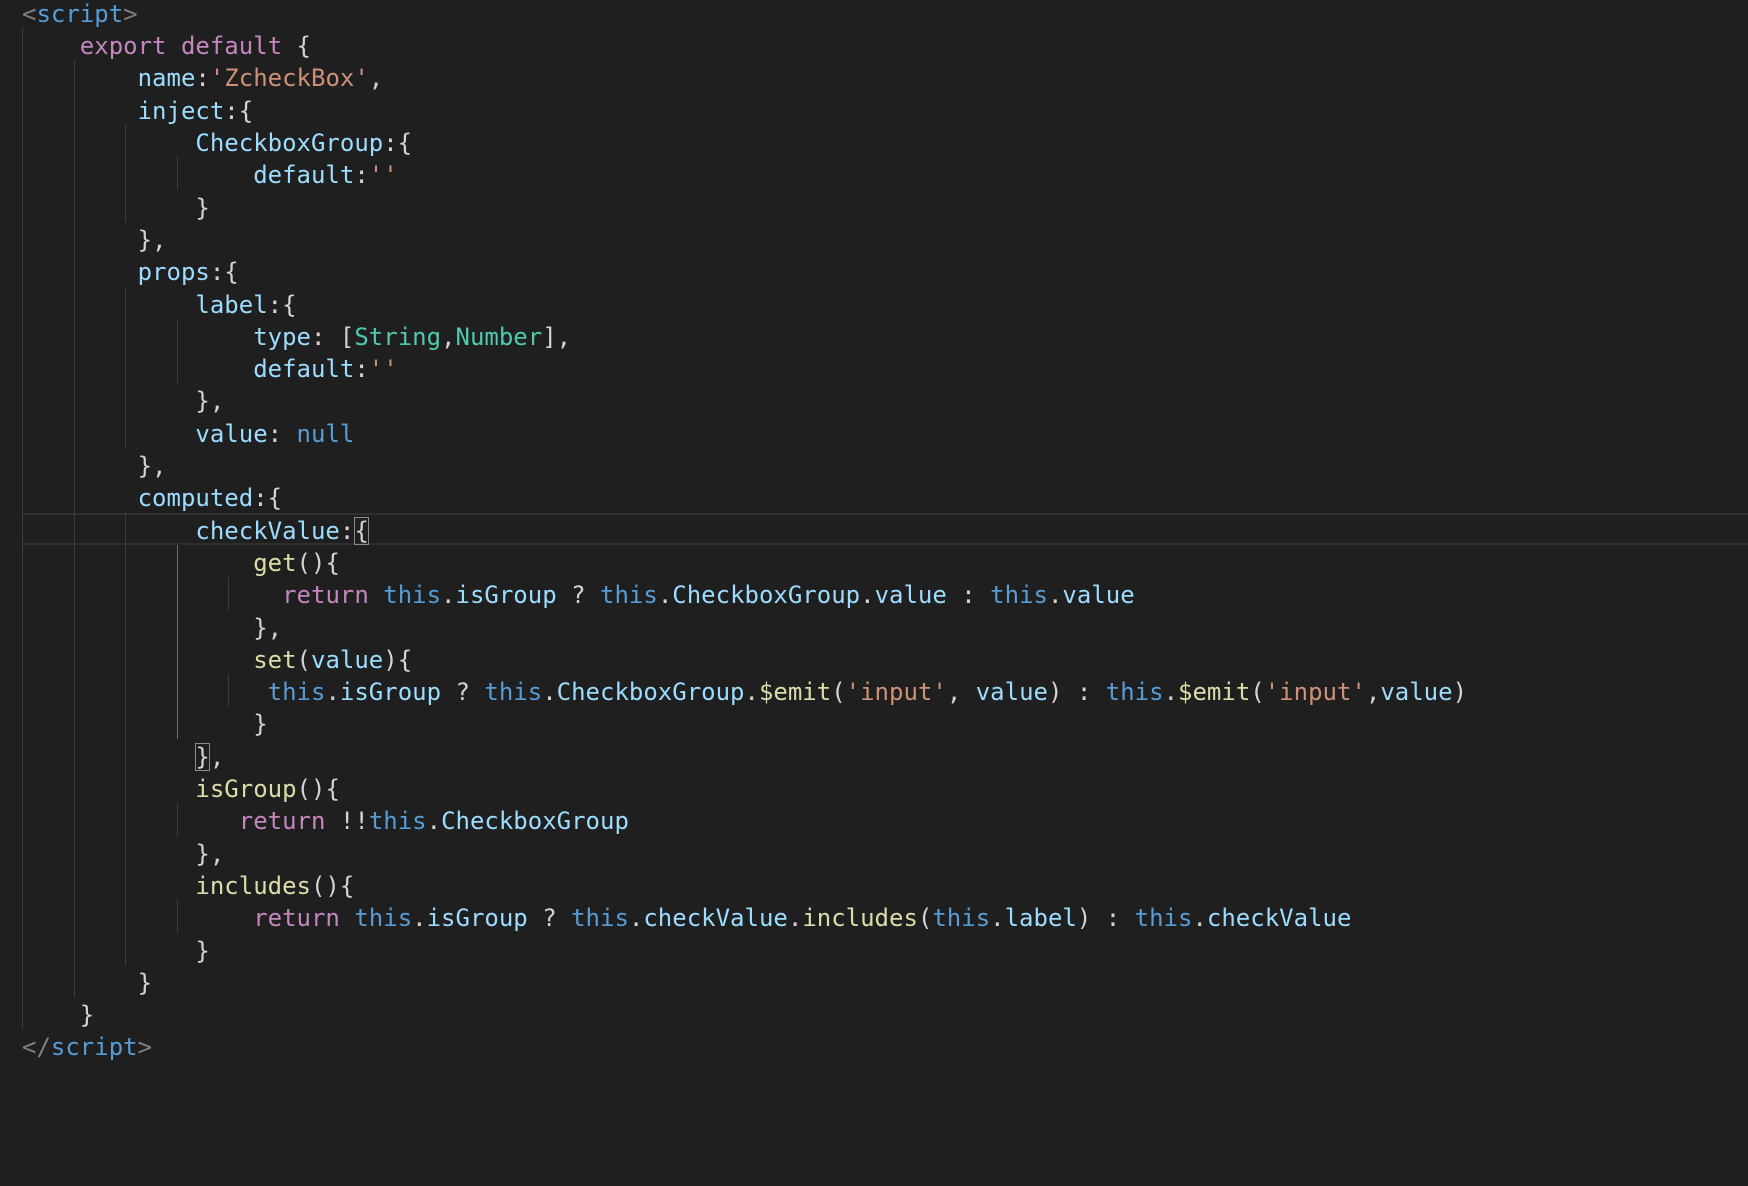 The height and width of the screenshot is (1186, 1748). What do you see at coordinates (297, 46) in the screenshot?
I see `code-token: {` at bounding box center [297, 46].